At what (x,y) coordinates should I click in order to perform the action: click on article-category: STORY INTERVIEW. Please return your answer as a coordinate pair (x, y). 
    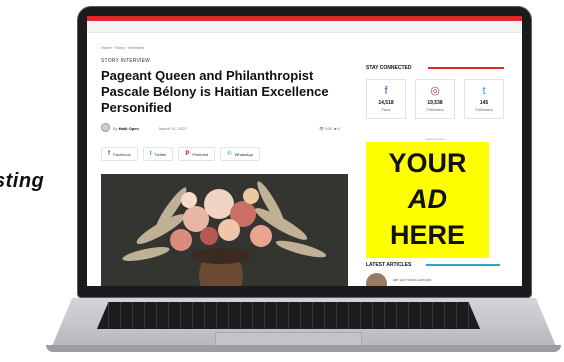
    Looking at the image, I should click on (125, 61).